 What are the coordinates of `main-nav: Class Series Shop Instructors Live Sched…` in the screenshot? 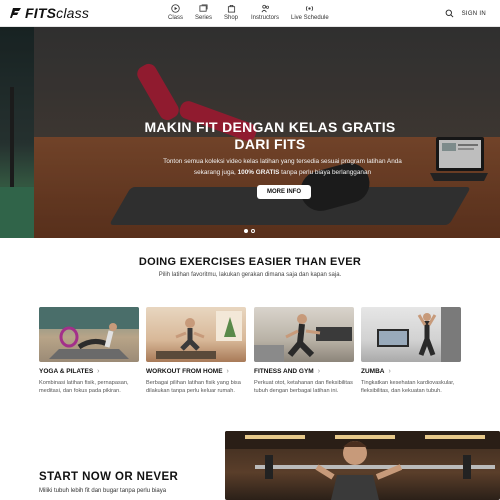 It's located at (250, 14).